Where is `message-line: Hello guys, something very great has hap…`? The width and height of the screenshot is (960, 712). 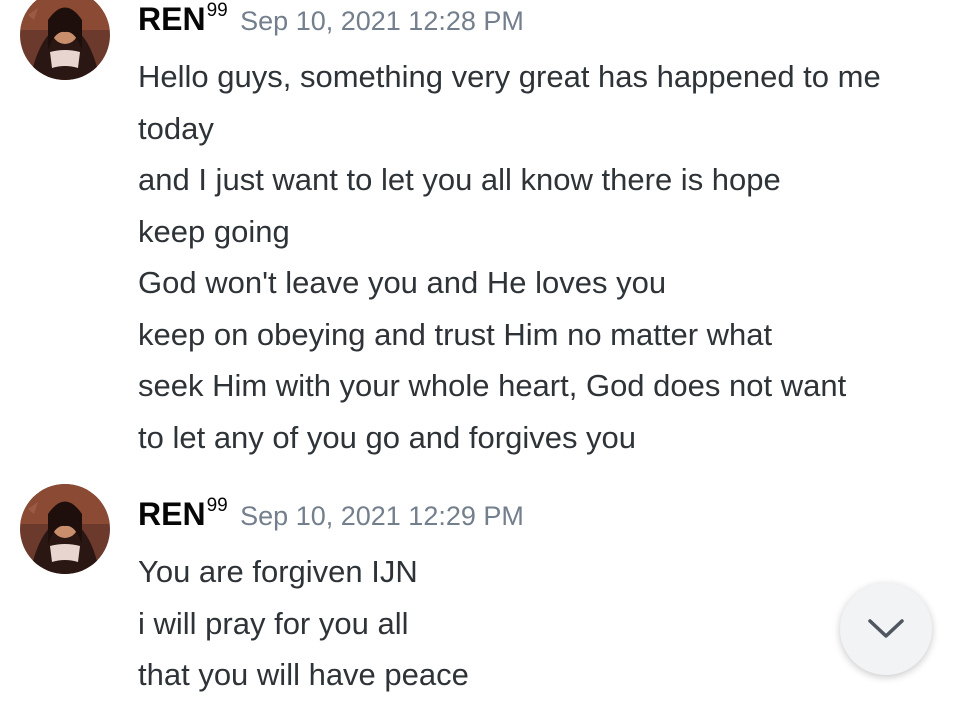
message-line: Hello guys, something very great has hap… is located at coordinates (509, 76).